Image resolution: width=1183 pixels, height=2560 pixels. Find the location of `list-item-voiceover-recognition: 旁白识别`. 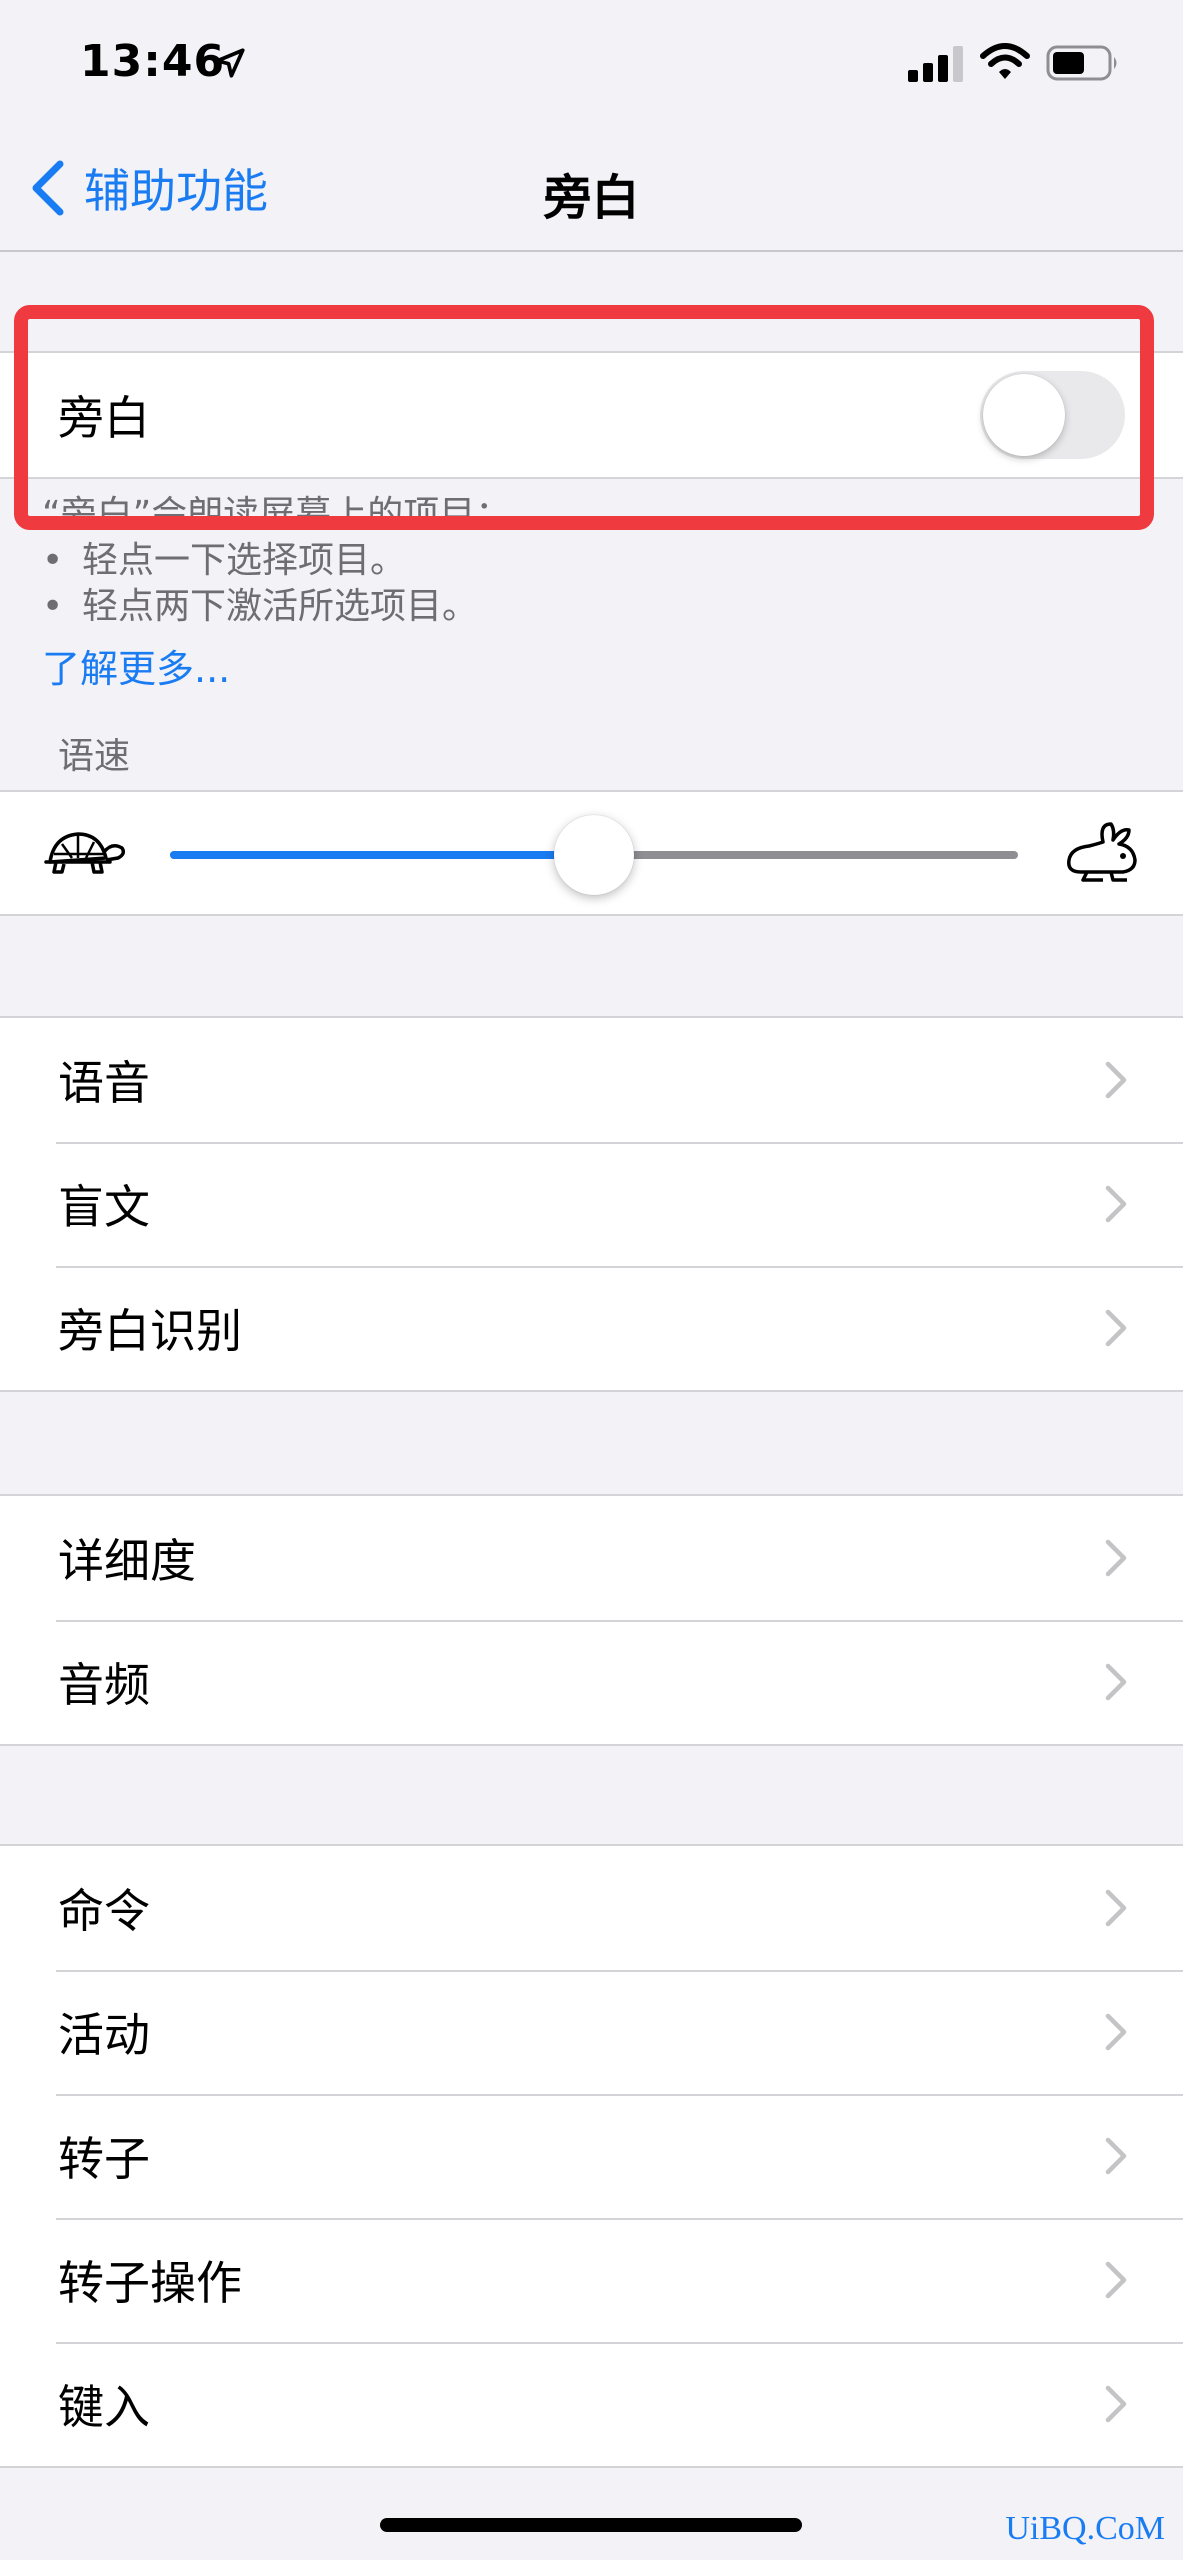

list-item-voiceover-recognition: 旁白识别 is located at coordinates (591, 1328).